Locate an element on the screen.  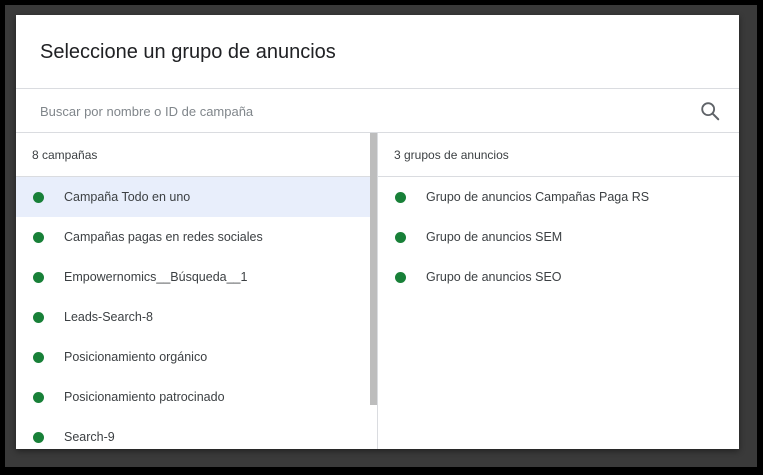
campaign-item-label: Empowernomics__Búsqueda__1 is located at coordinates (156, 277).